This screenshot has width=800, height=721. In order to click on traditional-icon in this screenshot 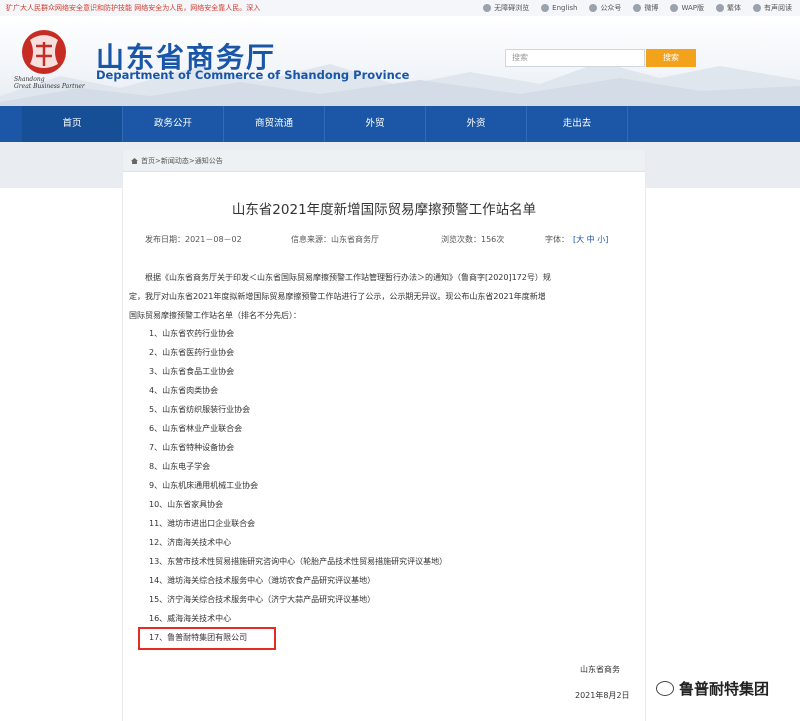, I will do `click(720, 8)`.